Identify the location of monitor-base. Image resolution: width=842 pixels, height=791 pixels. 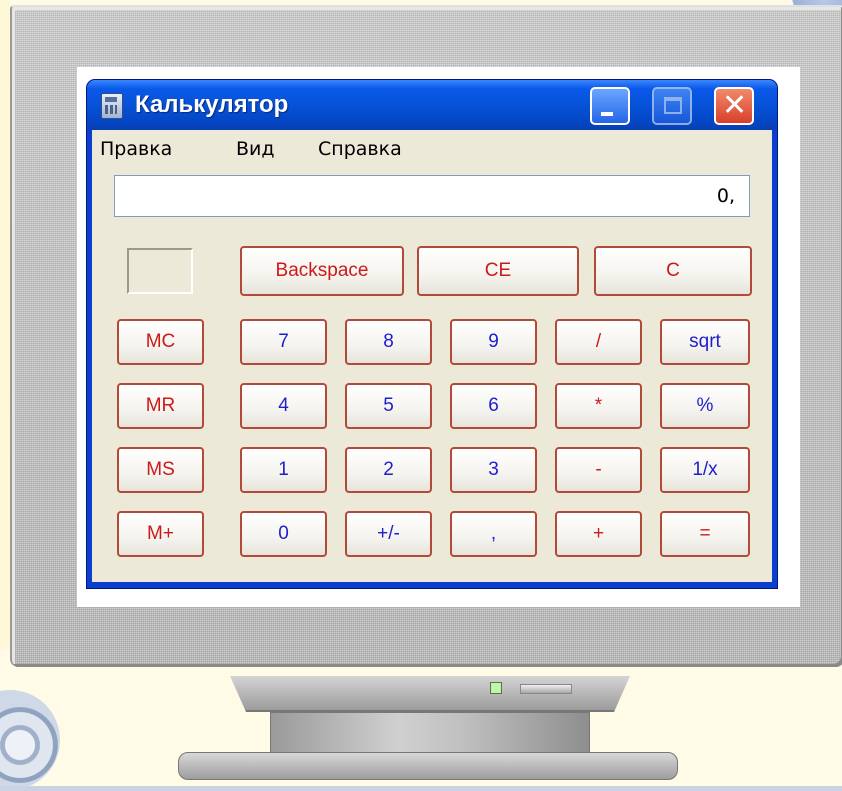
(430, 694).